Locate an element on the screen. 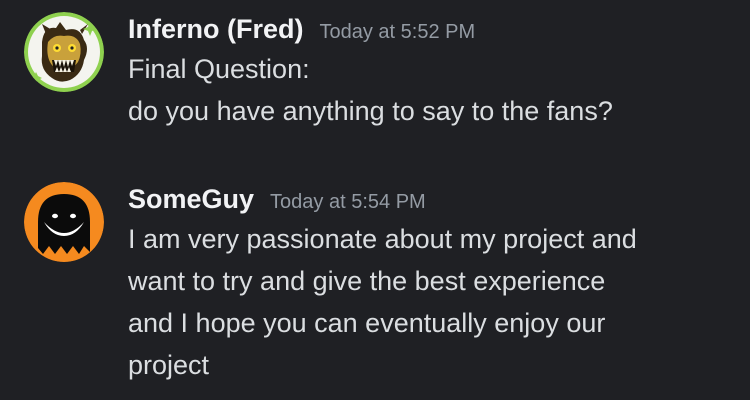 The height and width of the screenshot is (400, 750). message-text-line: Final Question: is located at coordinates (219, 69).